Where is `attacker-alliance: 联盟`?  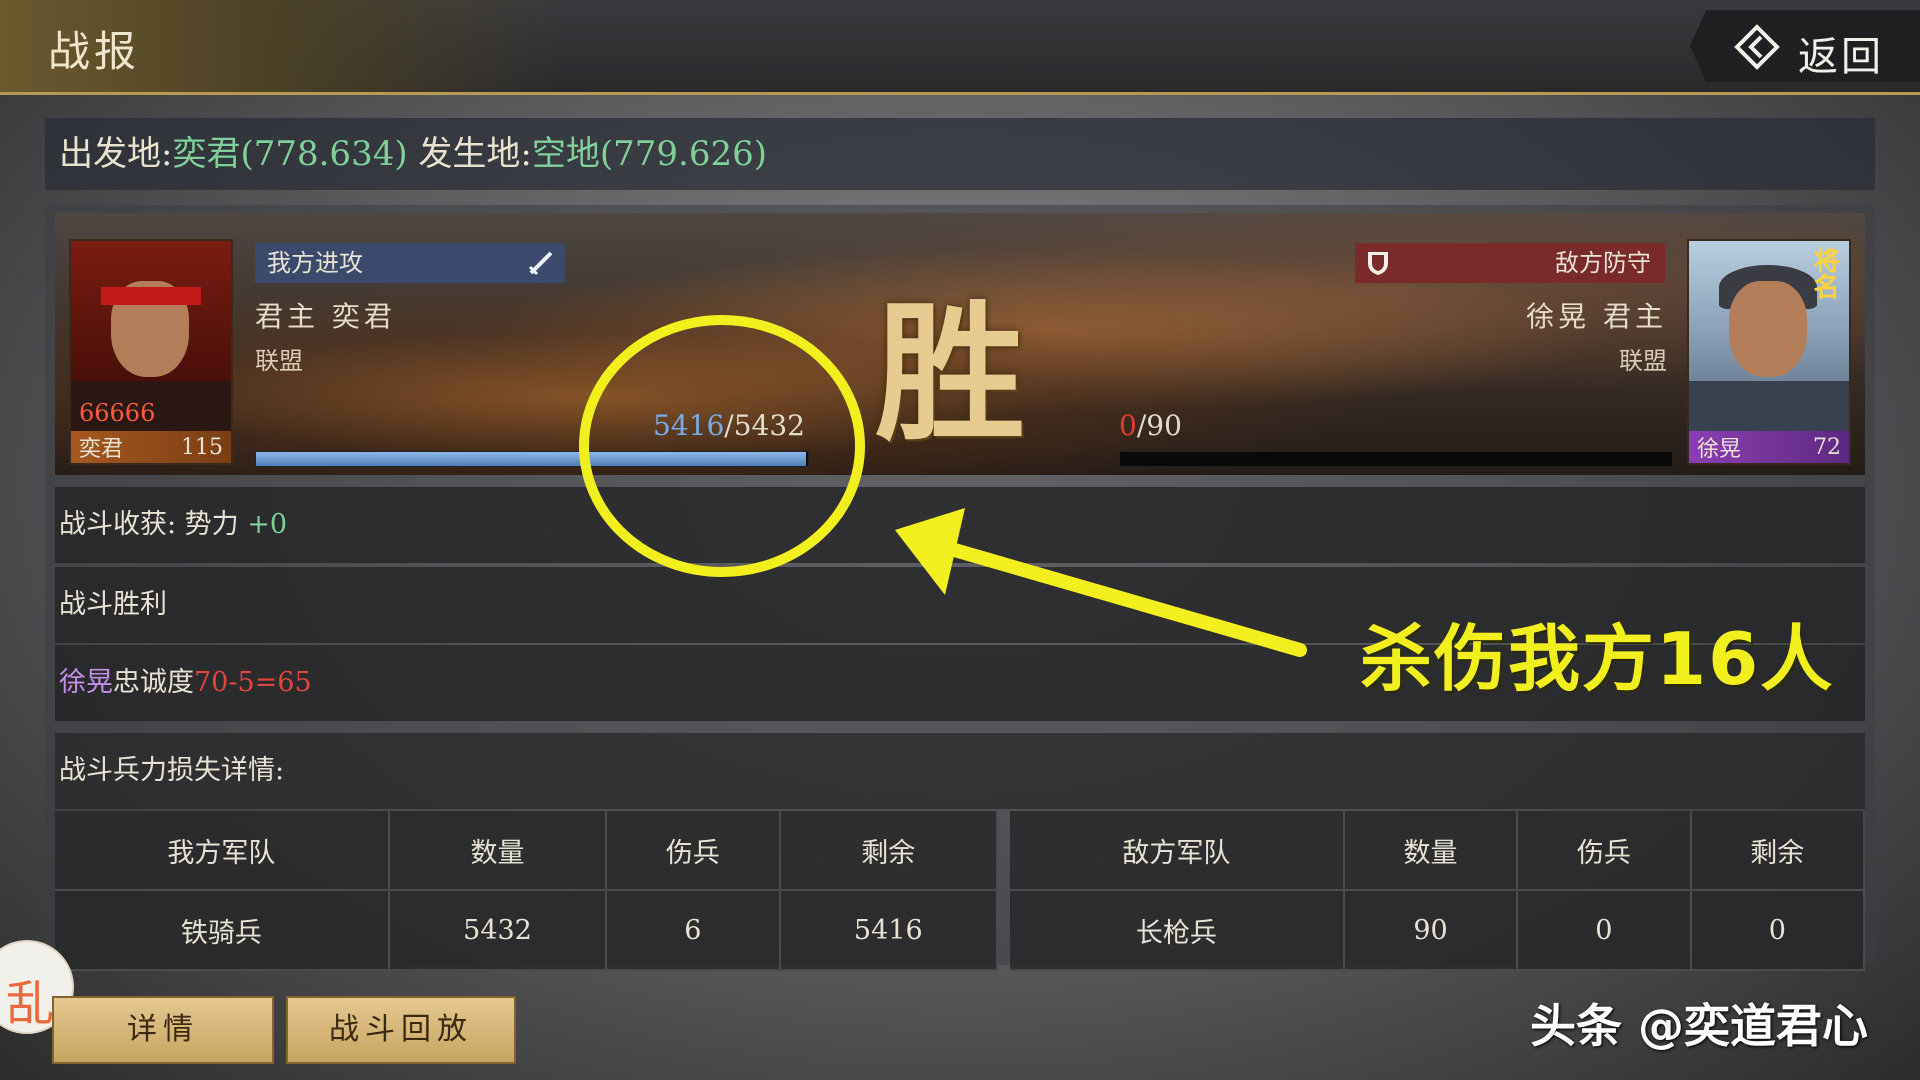
attacker-alliance: 联盟 is located at coordinates (279, 361).